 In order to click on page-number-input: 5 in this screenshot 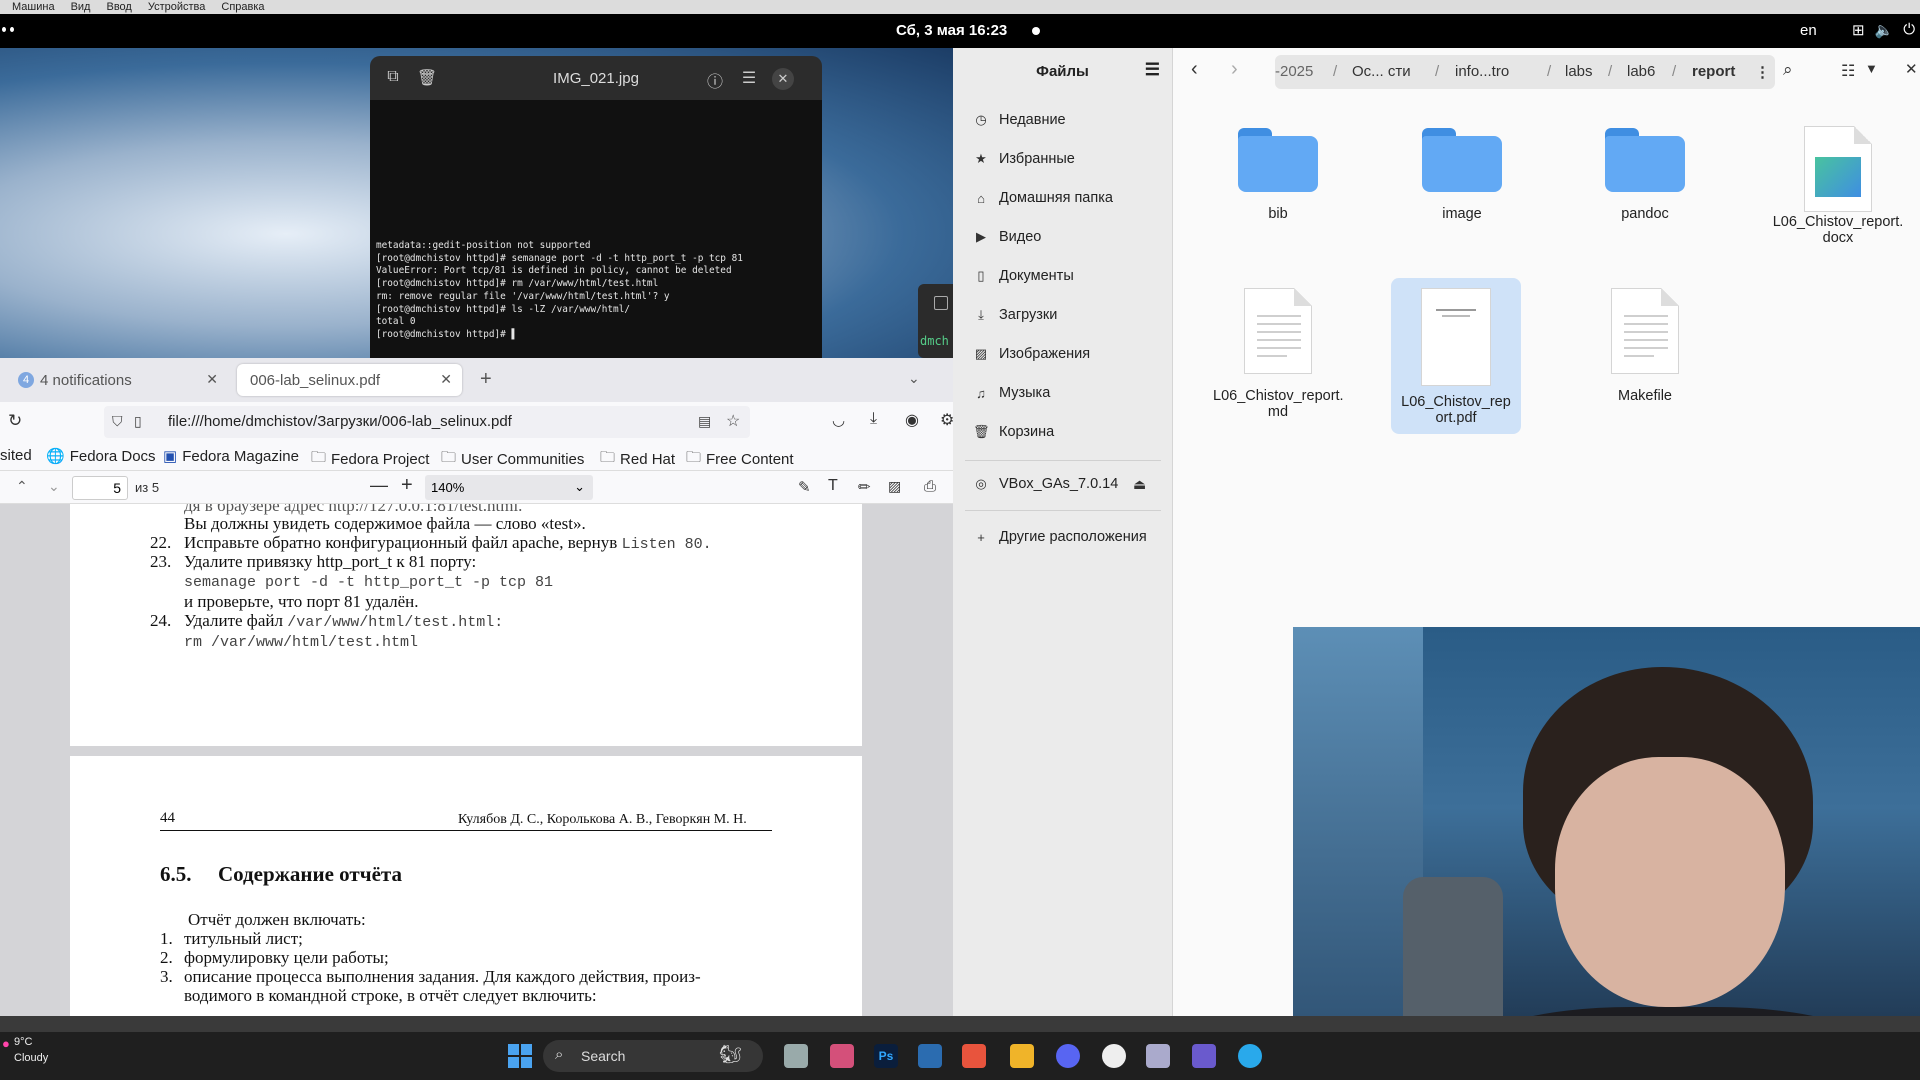, I will do `click(100, 488)`.